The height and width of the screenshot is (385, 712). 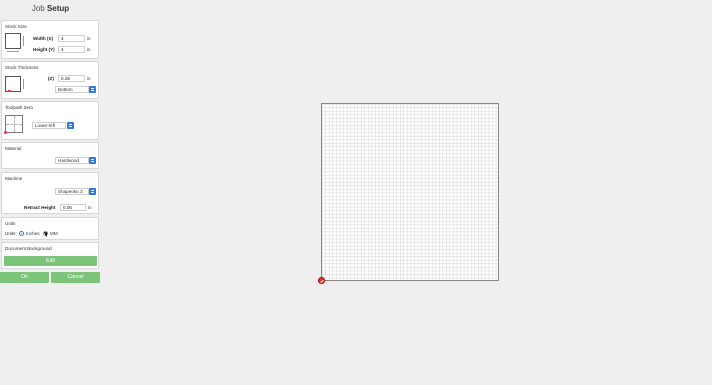 I want to click on edit-background-button: Edit, so click(x=50, y=261).